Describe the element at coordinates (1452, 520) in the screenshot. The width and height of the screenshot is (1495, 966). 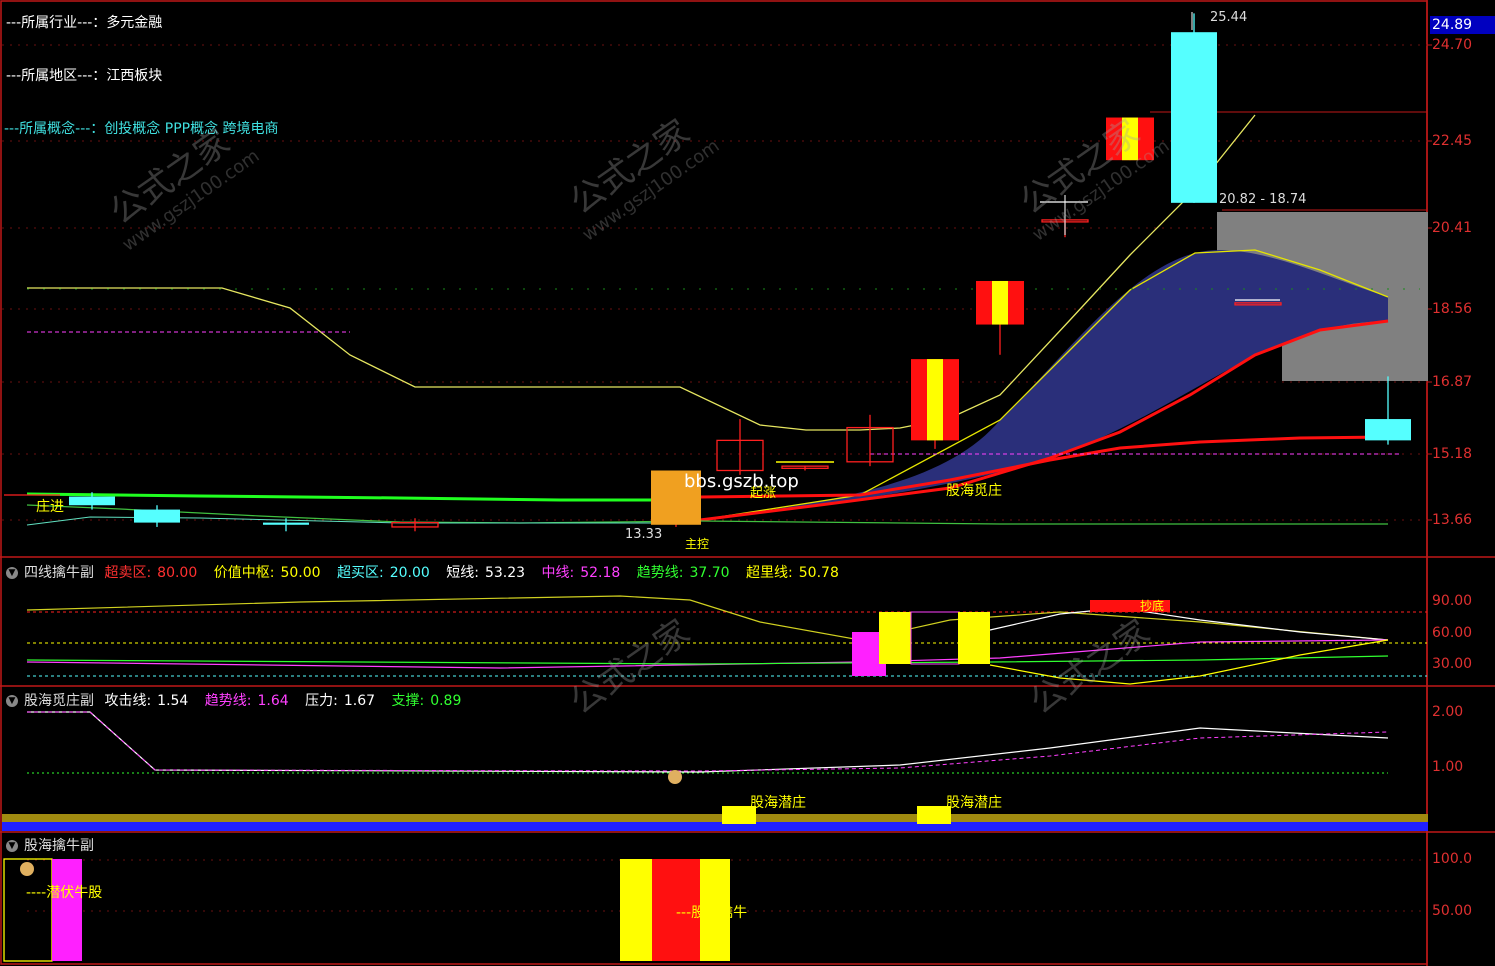
I see `main-y-tick: 13.66` at that location.